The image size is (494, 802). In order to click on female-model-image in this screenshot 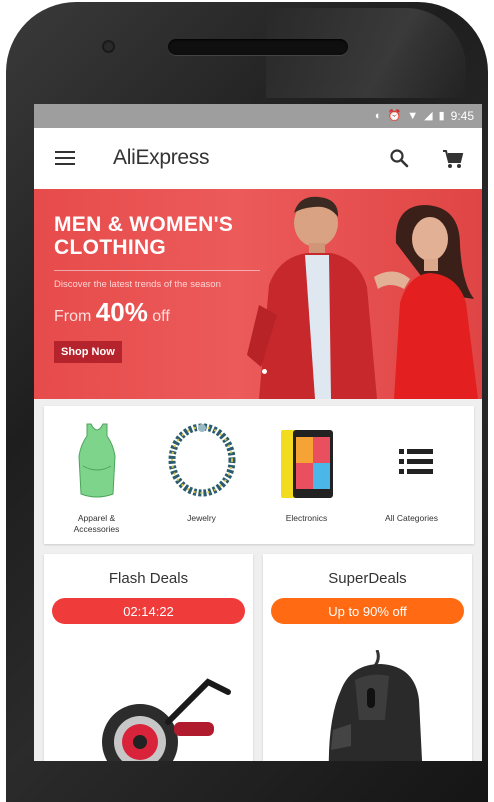, I will do `click(426, 302)`.